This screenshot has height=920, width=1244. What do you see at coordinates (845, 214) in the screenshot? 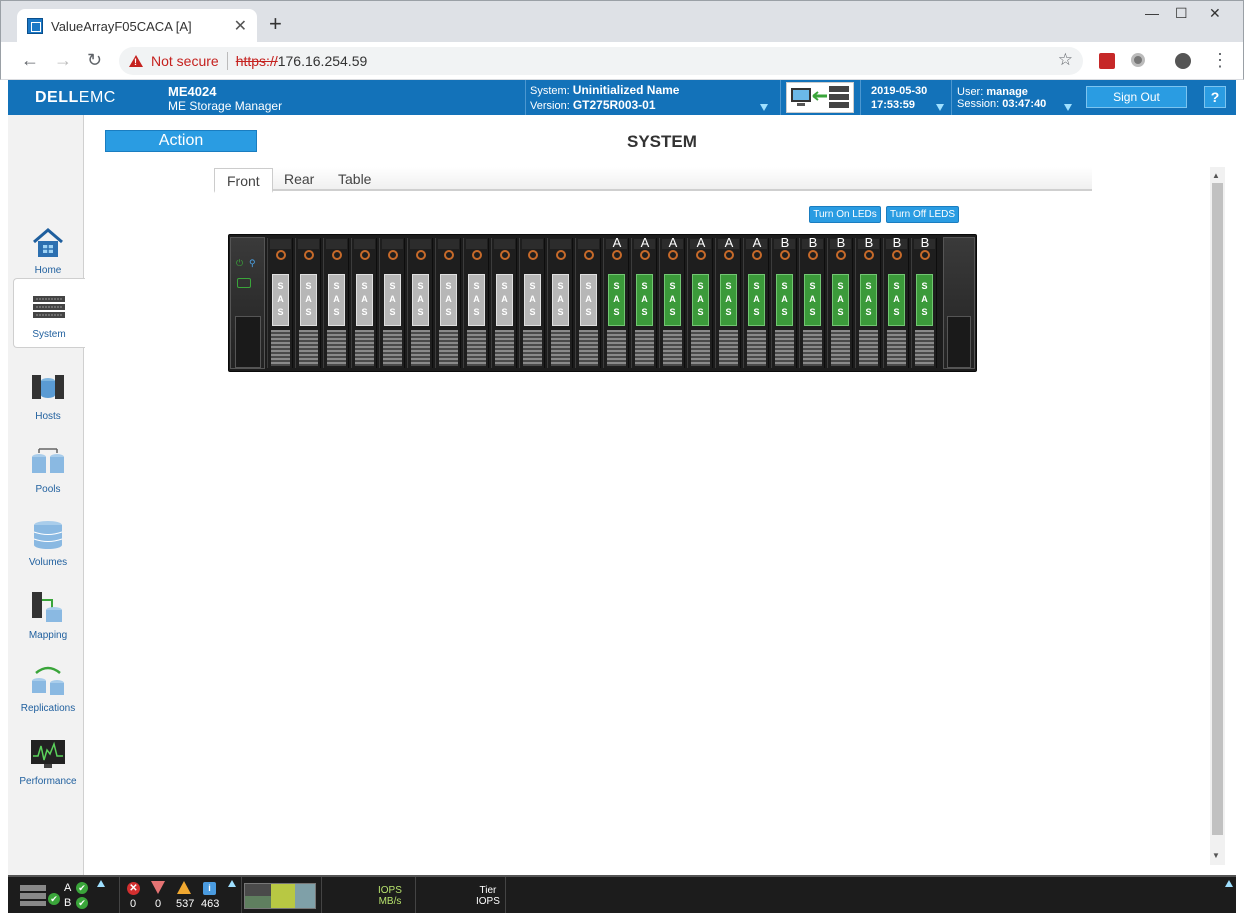
I see `turn-on-leds-button: Turn On LEDs` at bounding box center [845, 214].